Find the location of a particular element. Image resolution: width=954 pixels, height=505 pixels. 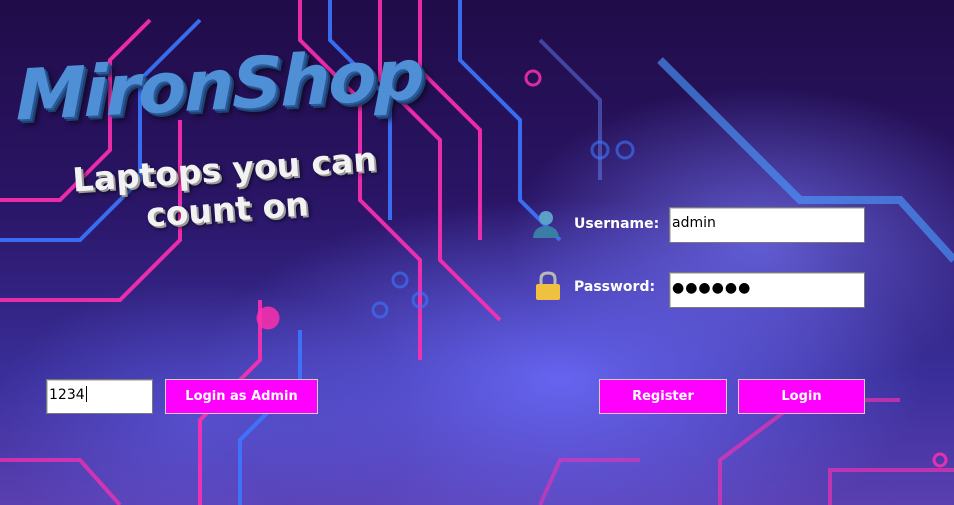

admin-code-value: 1234 is located at coordinates (67, 395).